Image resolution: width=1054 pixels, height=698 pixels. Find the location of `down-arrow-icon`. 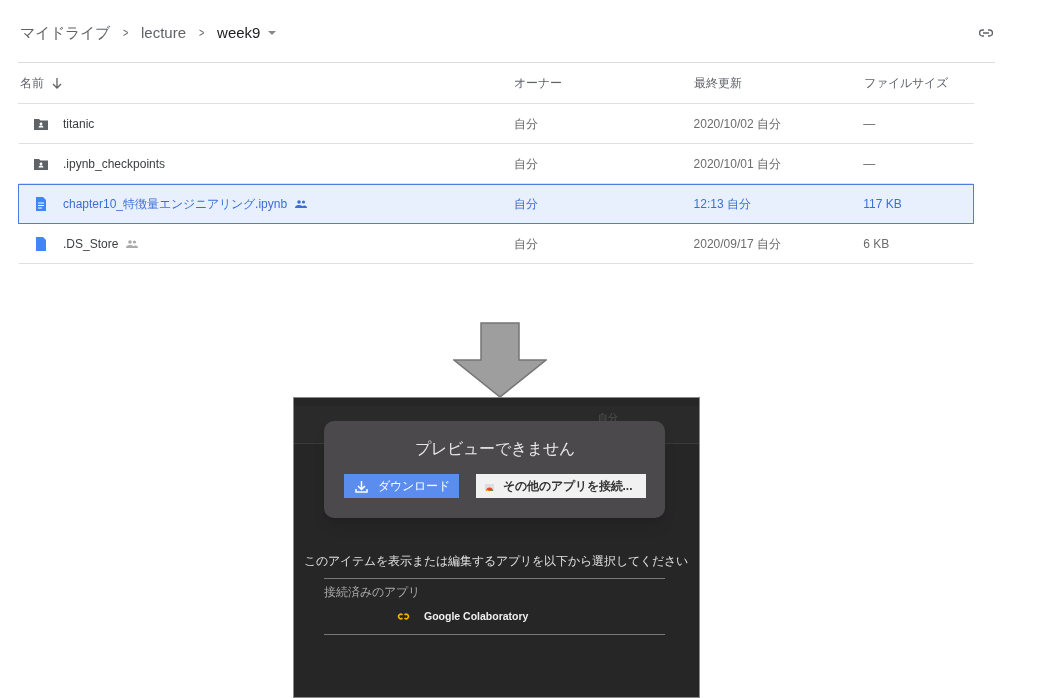

down-arrow-icon is located at coordinates (500, 360).